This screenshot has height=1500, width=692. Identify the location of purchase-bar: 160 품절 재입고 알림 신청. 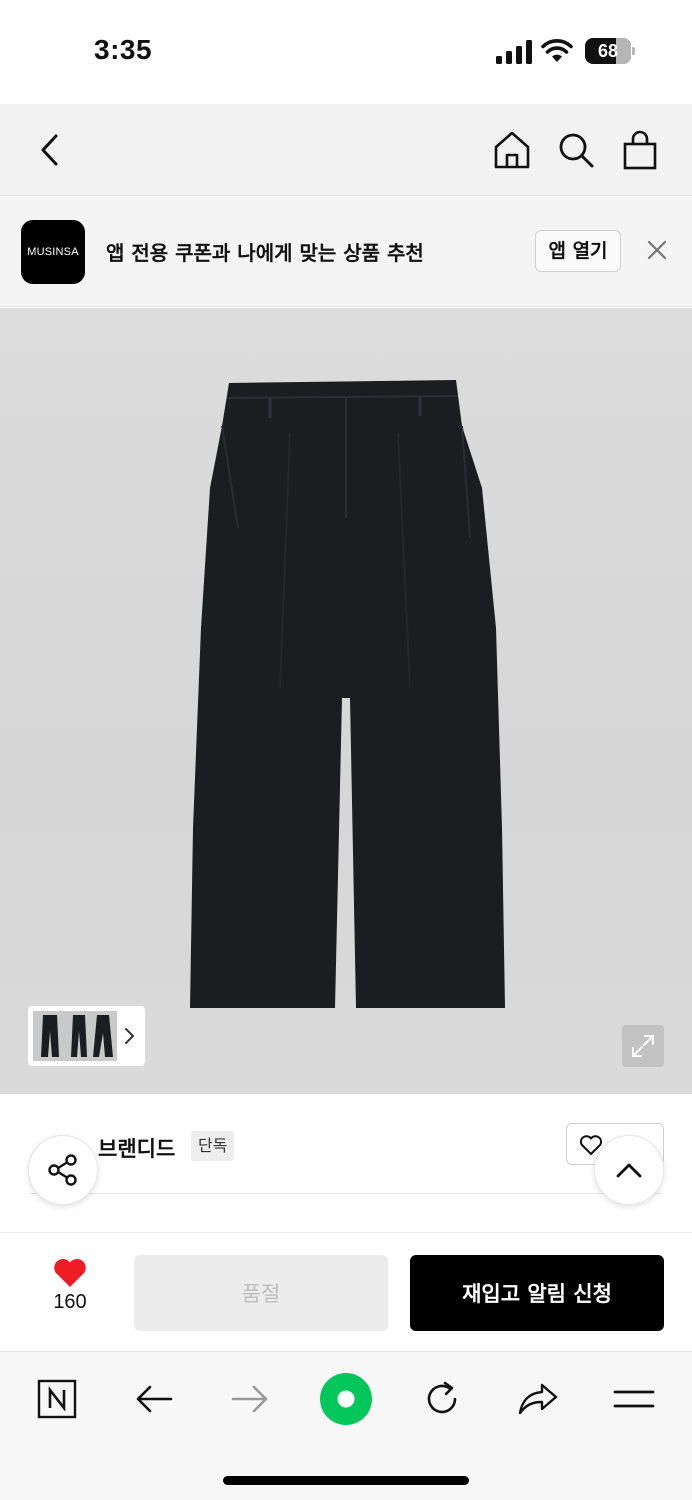
(346, 1291).